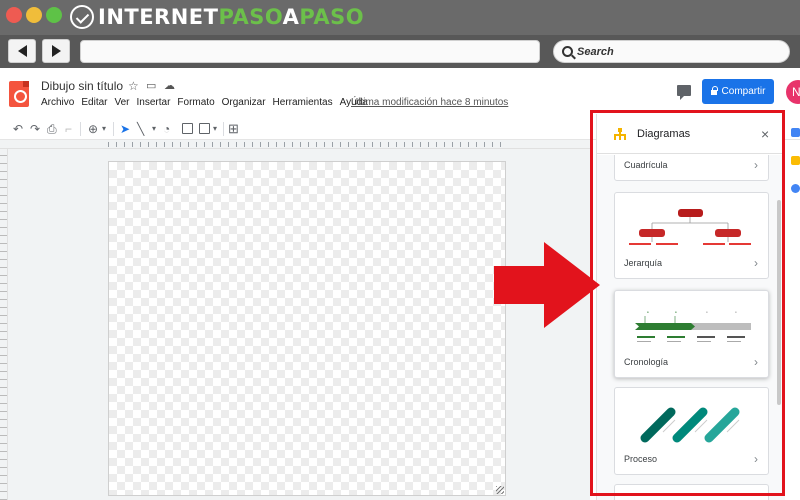 The width and height of the screenshot is (800, 500). Describe the element at coordinates (244, 102) in the screenshot. I see `menu-organizar: Organizar` at that location.